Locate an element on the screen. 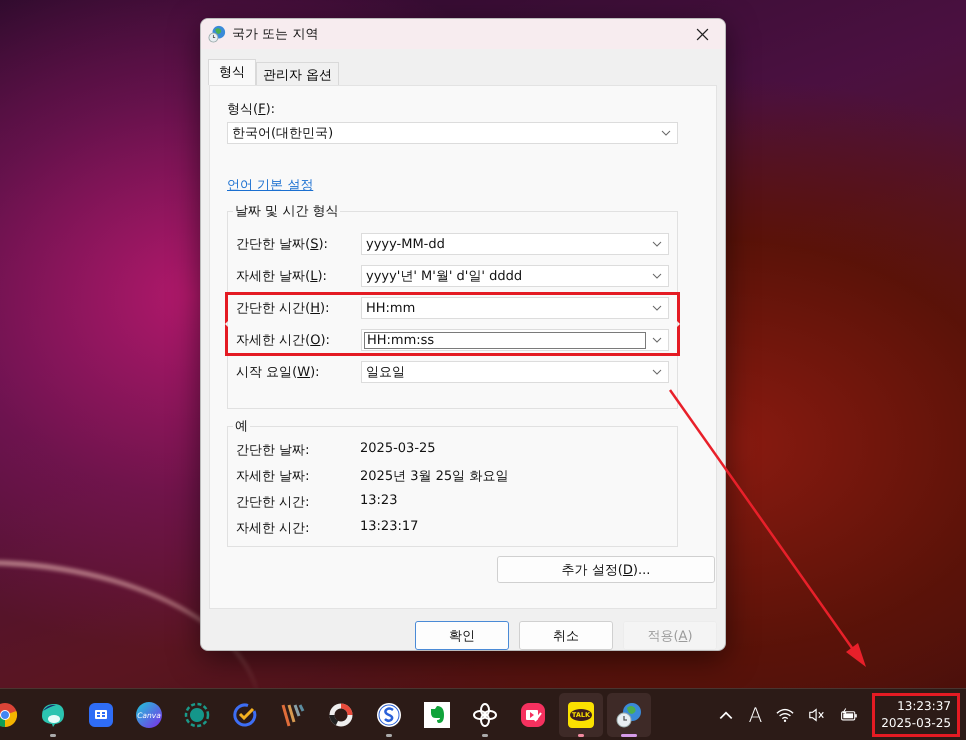 This screenshot has height=740, width=966. whale-icon is located at coordinates (53, 715).